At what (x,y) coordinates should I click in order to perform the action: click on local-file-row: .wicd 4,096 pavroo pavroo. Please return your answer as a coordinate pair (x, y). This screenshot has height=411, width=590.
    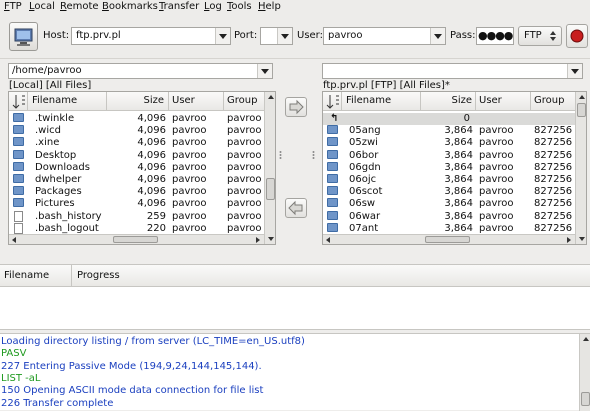
    Looking at the image, I should click on (136, 131).